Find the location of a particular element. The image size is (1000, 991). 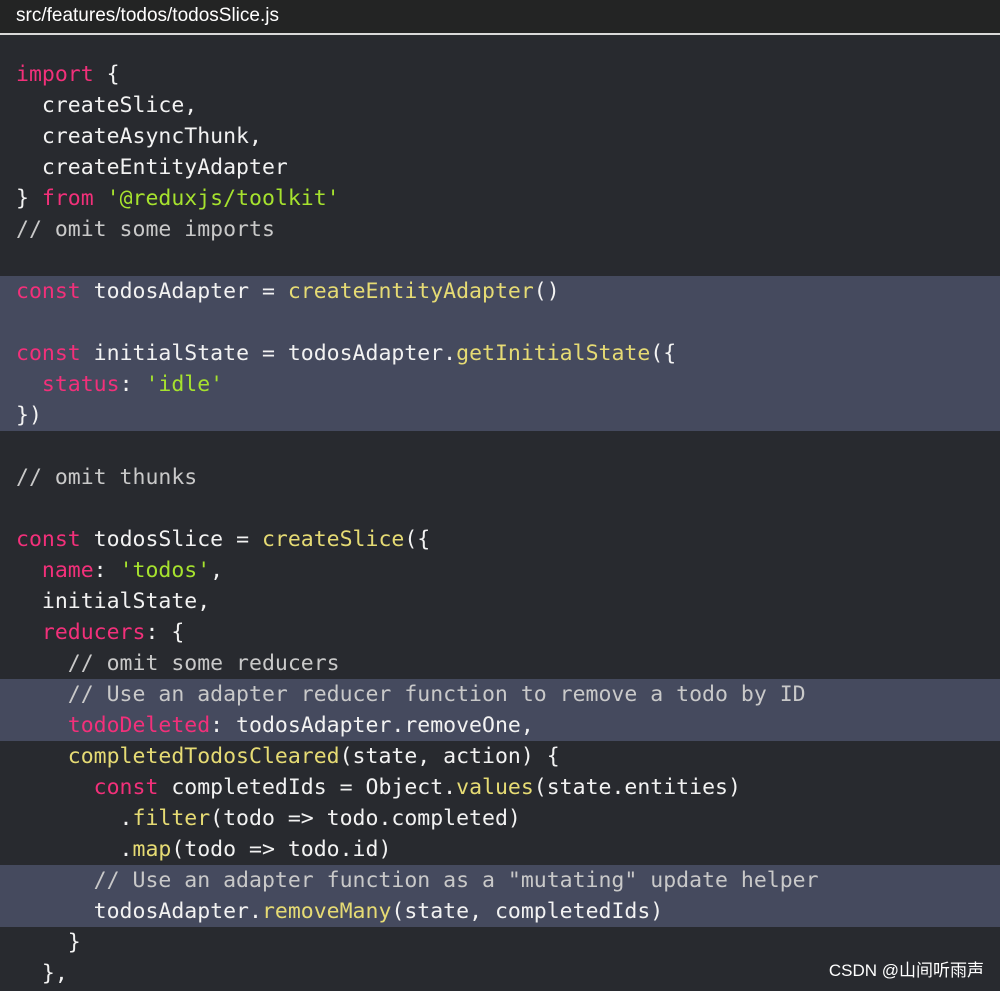

code-token: (state, completedIds) is located at coordinates (527, 911).